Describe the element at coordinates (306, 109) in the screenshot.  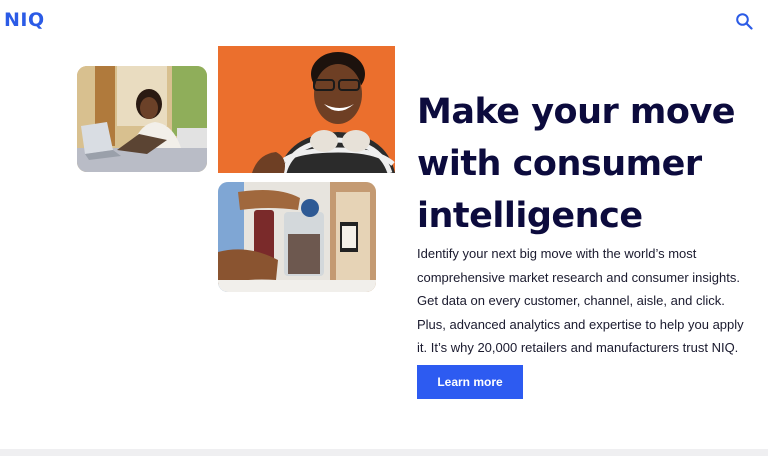
I see `hero-image-man-headphones` at that location.